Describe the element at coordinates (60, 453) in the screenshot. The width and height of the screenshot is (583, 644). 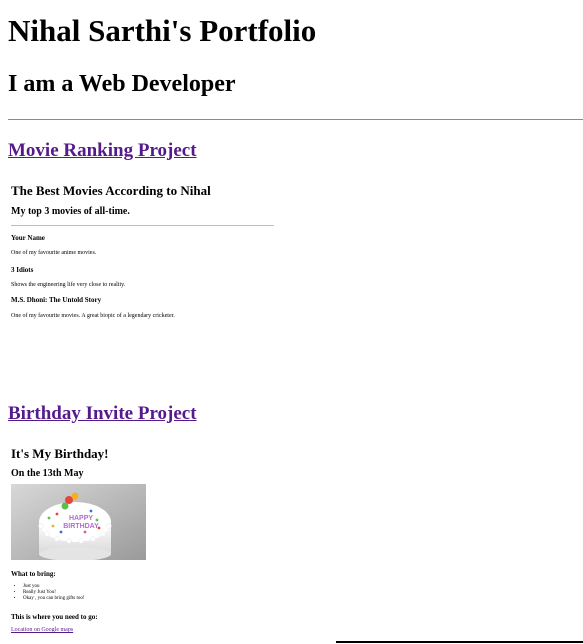
I see `birthday-preview-heading: It's My Birthday!` at that location.